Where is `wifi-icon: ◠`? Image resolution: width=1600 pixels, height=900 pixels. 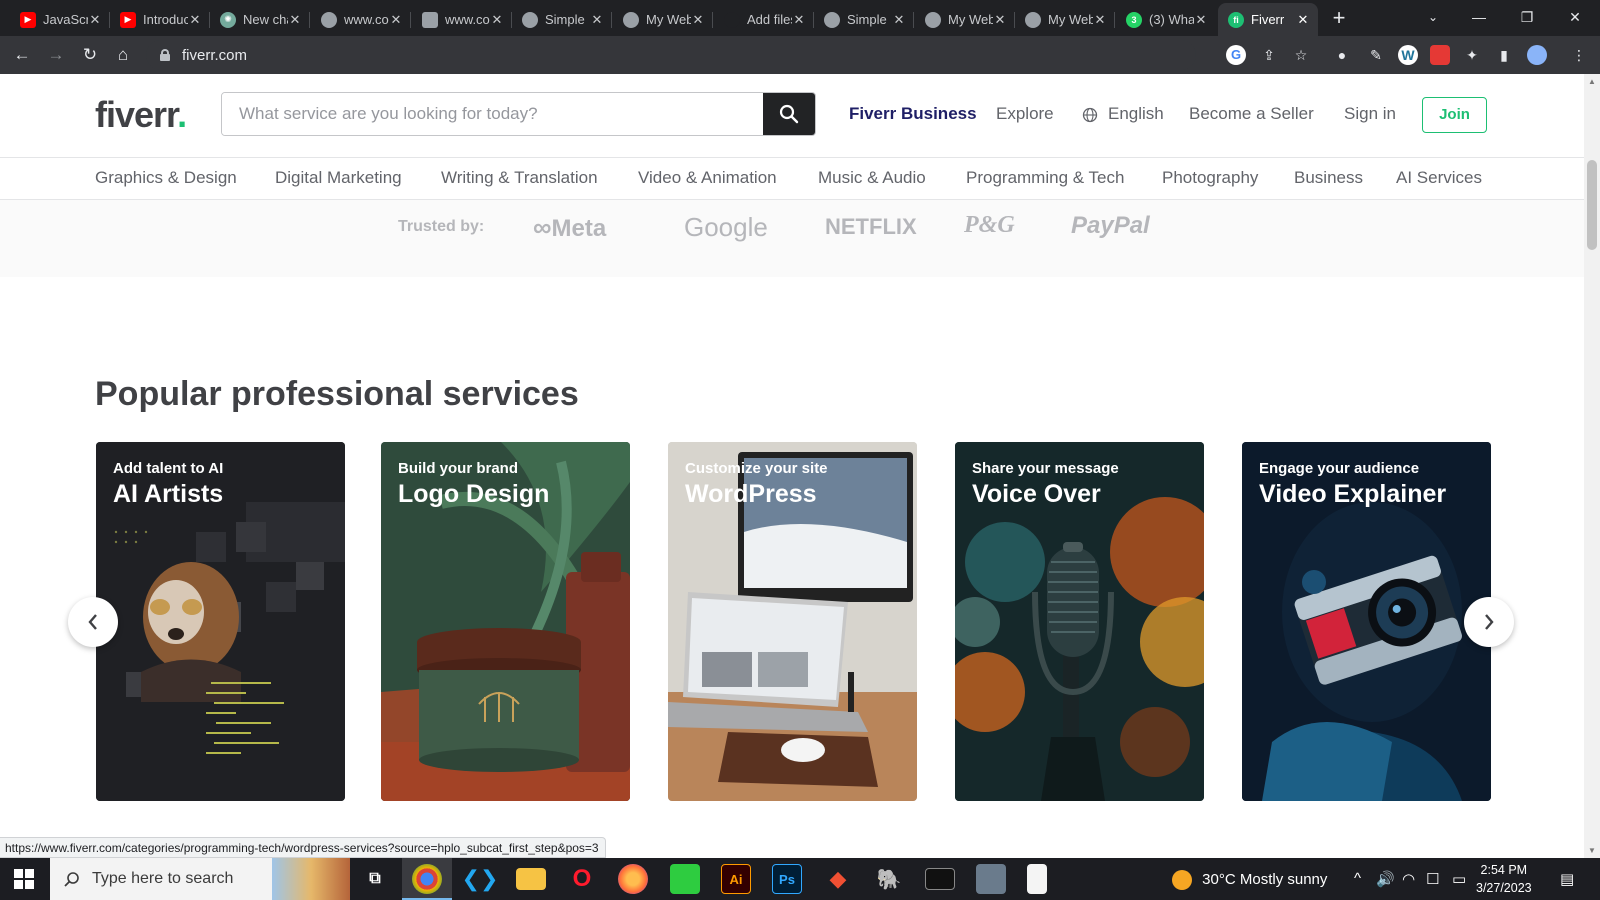
wifi-icon: ◠ is located at coordinates (1408, 879).